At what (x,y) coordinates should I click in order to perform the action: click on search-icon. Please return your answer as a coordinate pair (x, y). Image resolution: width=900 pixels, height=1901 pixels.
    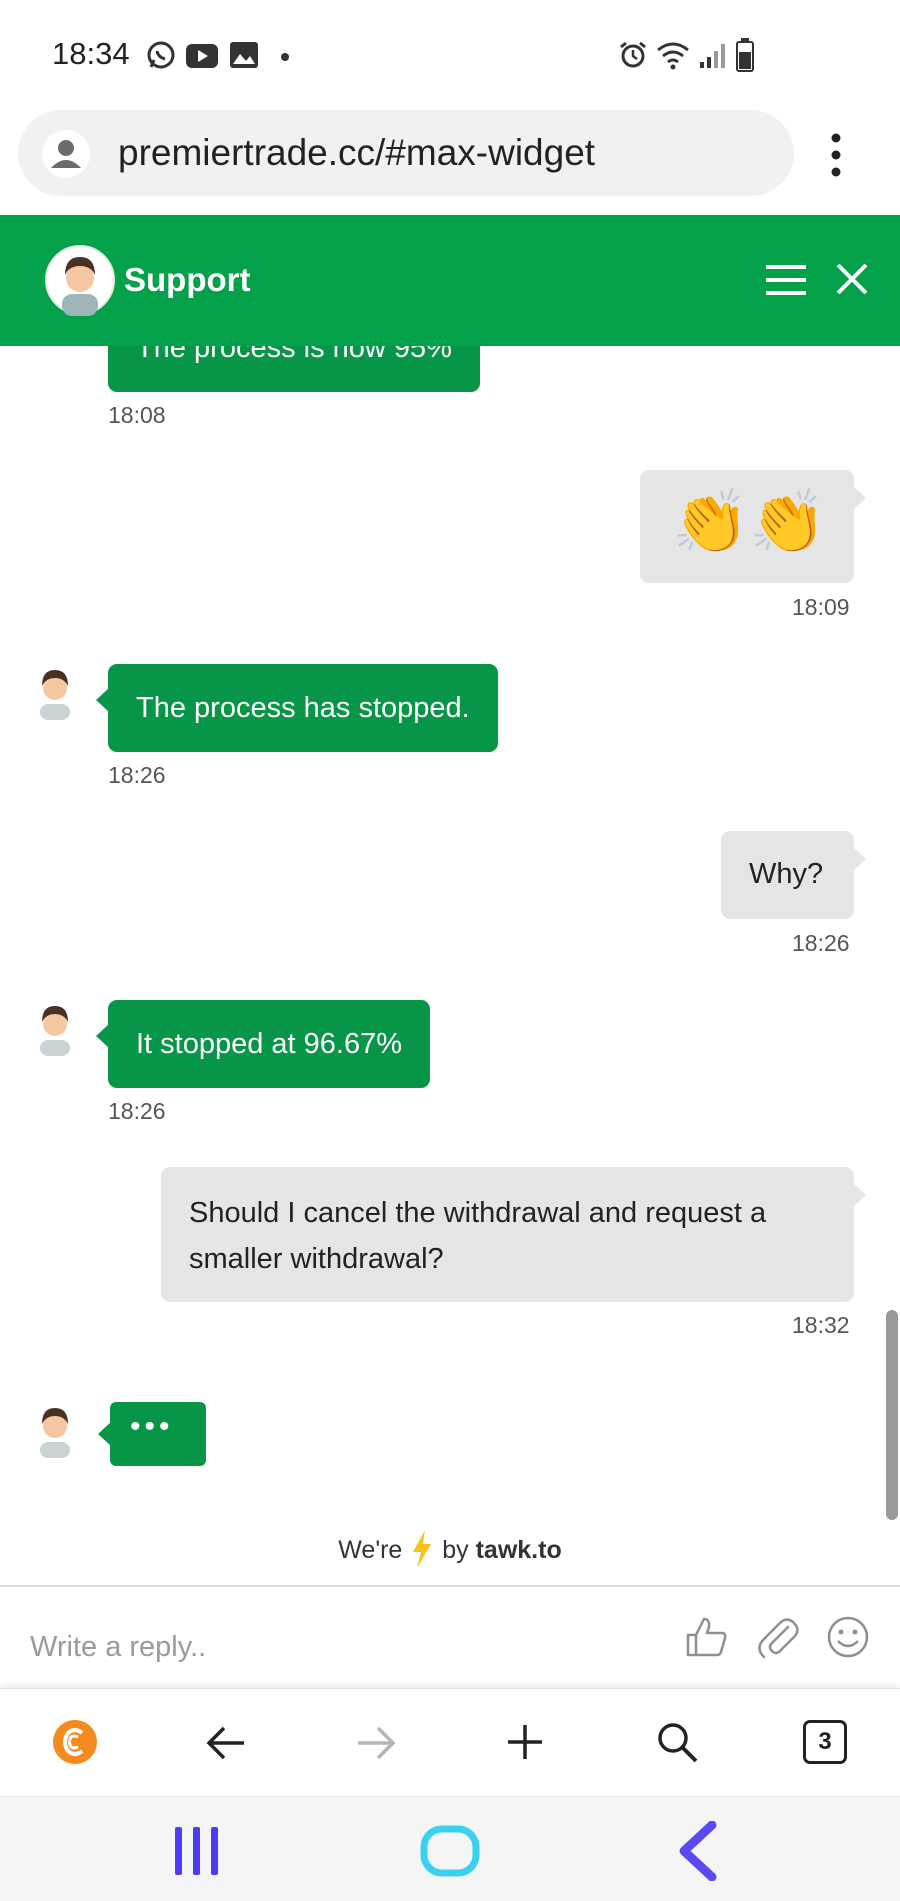
    Looking at the image, I should click on (677, 1742).